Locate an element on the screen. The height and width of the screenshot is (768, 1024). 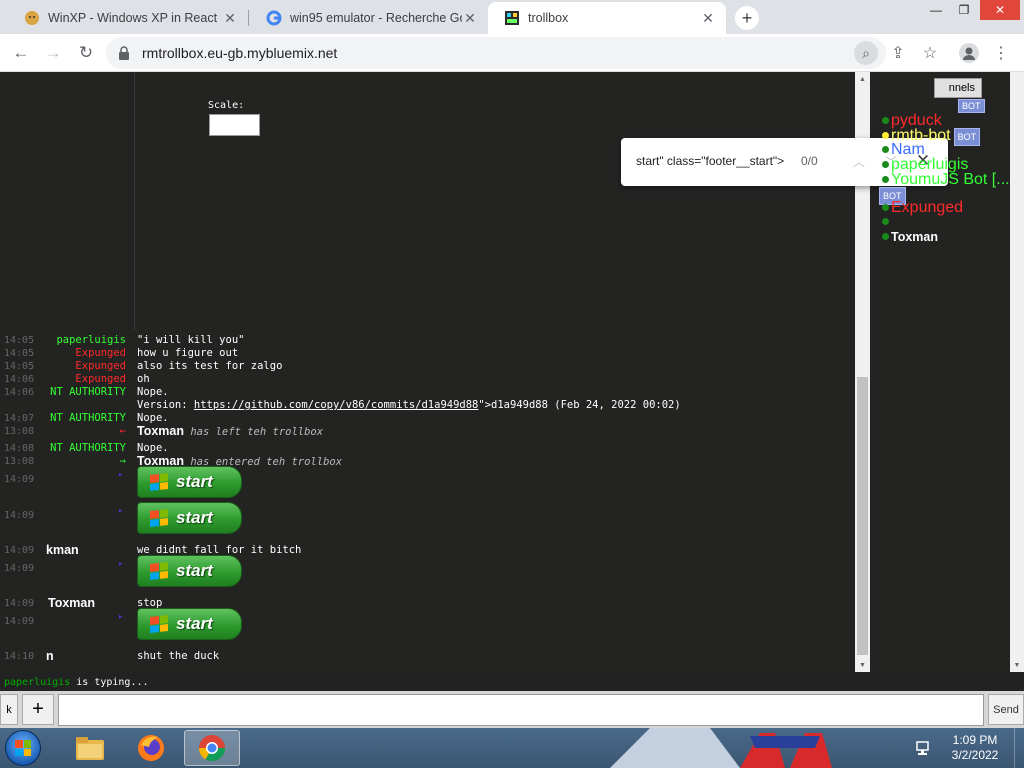
chat-scroll-thumb is located at coordinates (862, 516).